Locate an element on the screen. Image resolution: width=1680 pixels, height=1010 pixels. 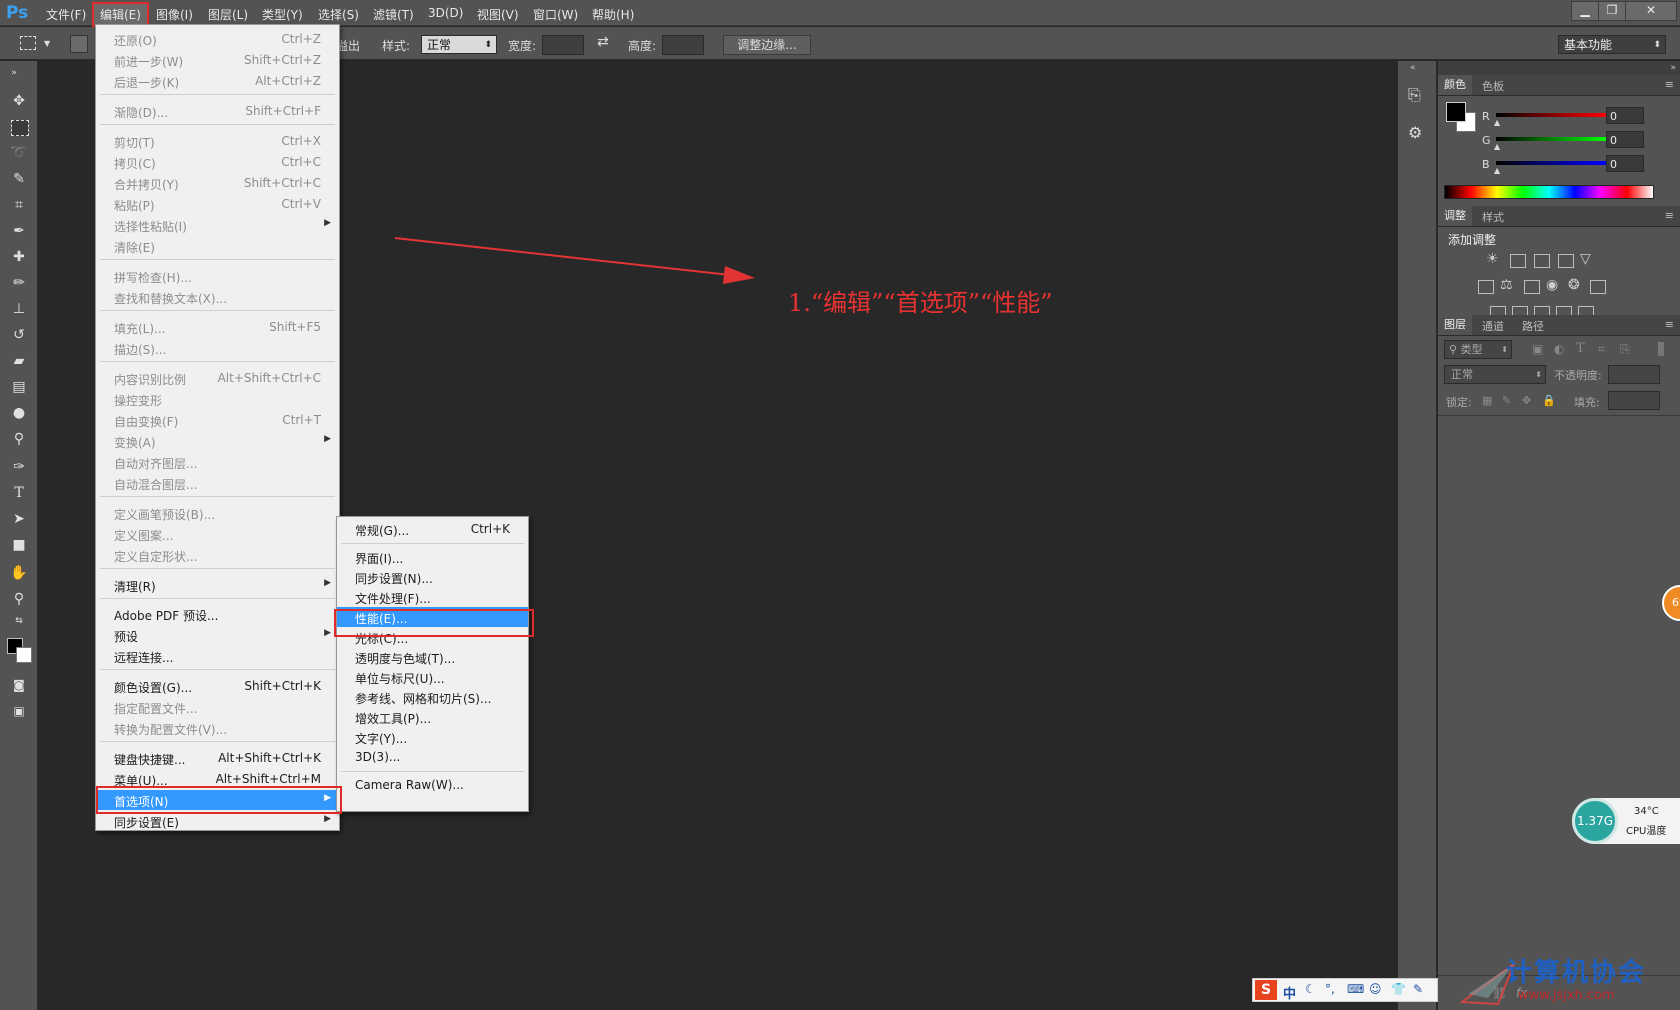
skin-icon: 👕 is located at coordinates (1398, 989).